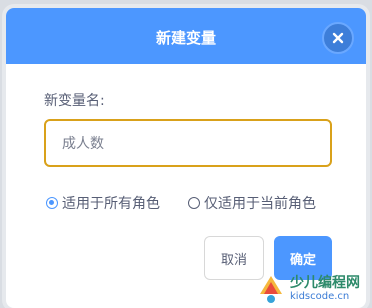 The width and height of the screenshot is (372, 308). I want to click on radio-checked-icon, so click(52, 203).